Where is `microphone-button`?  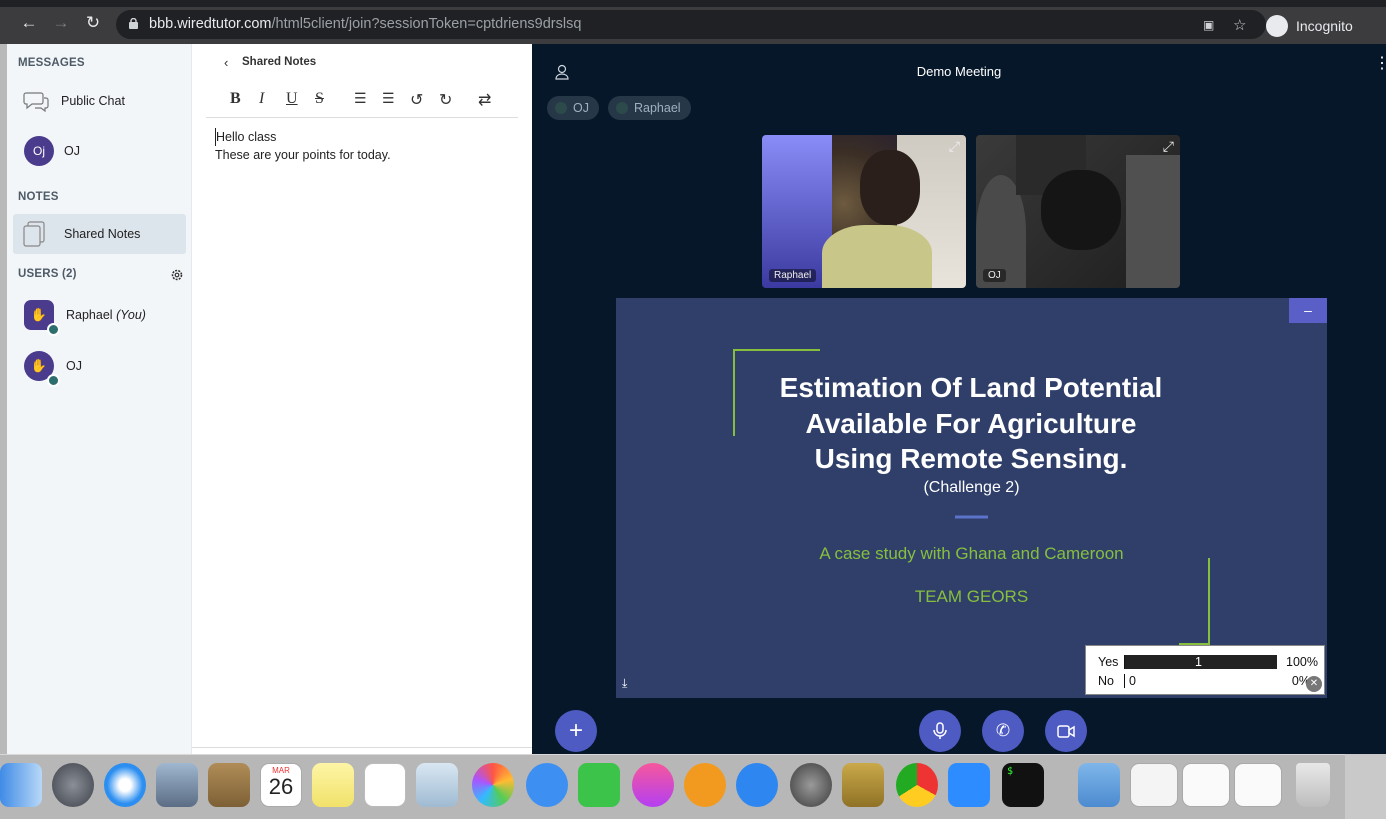 microphone-button is located at coordinates (940, 731).